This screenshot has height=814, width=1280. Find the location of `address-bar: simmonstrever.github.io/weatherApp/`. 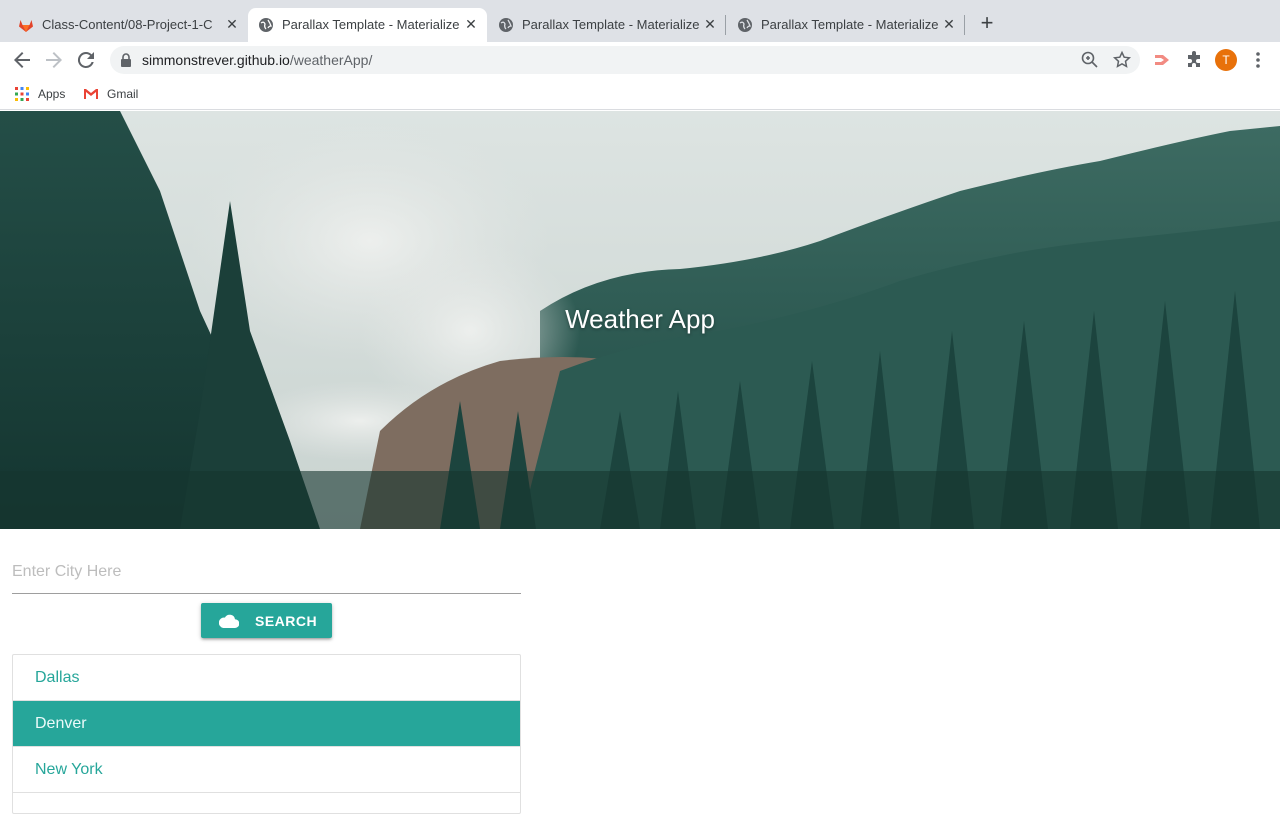

address-bar: simmonstrever.github.io/weatherApp/ is located at coordinates (625, 60).